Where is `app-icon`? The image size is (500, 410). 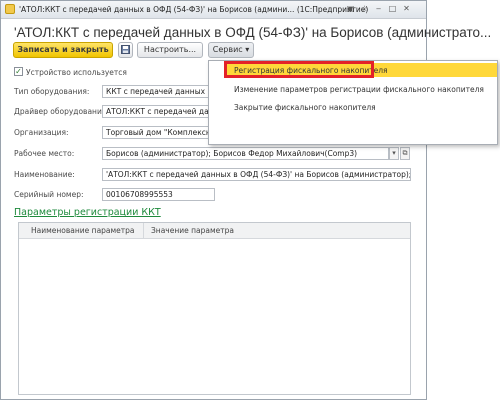
app-icon is located at coordinates (10, 9).